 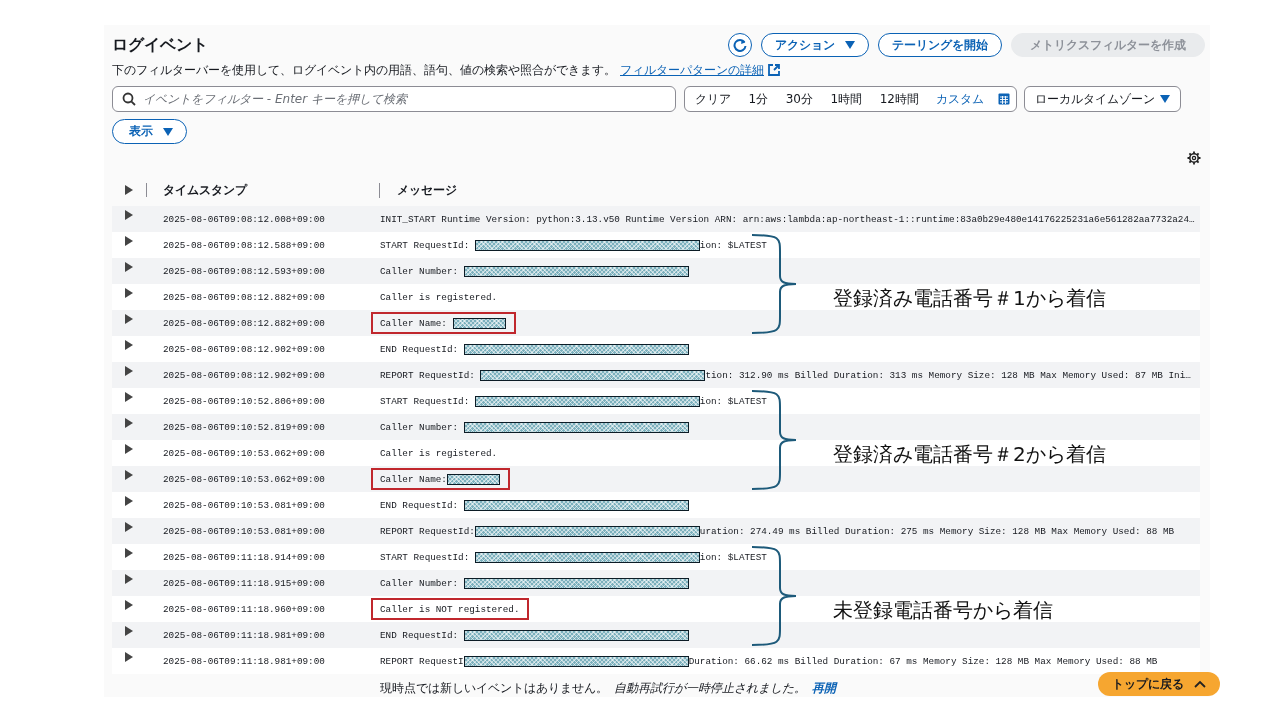 I want to click on search-icon, so click(x=129, y=99).